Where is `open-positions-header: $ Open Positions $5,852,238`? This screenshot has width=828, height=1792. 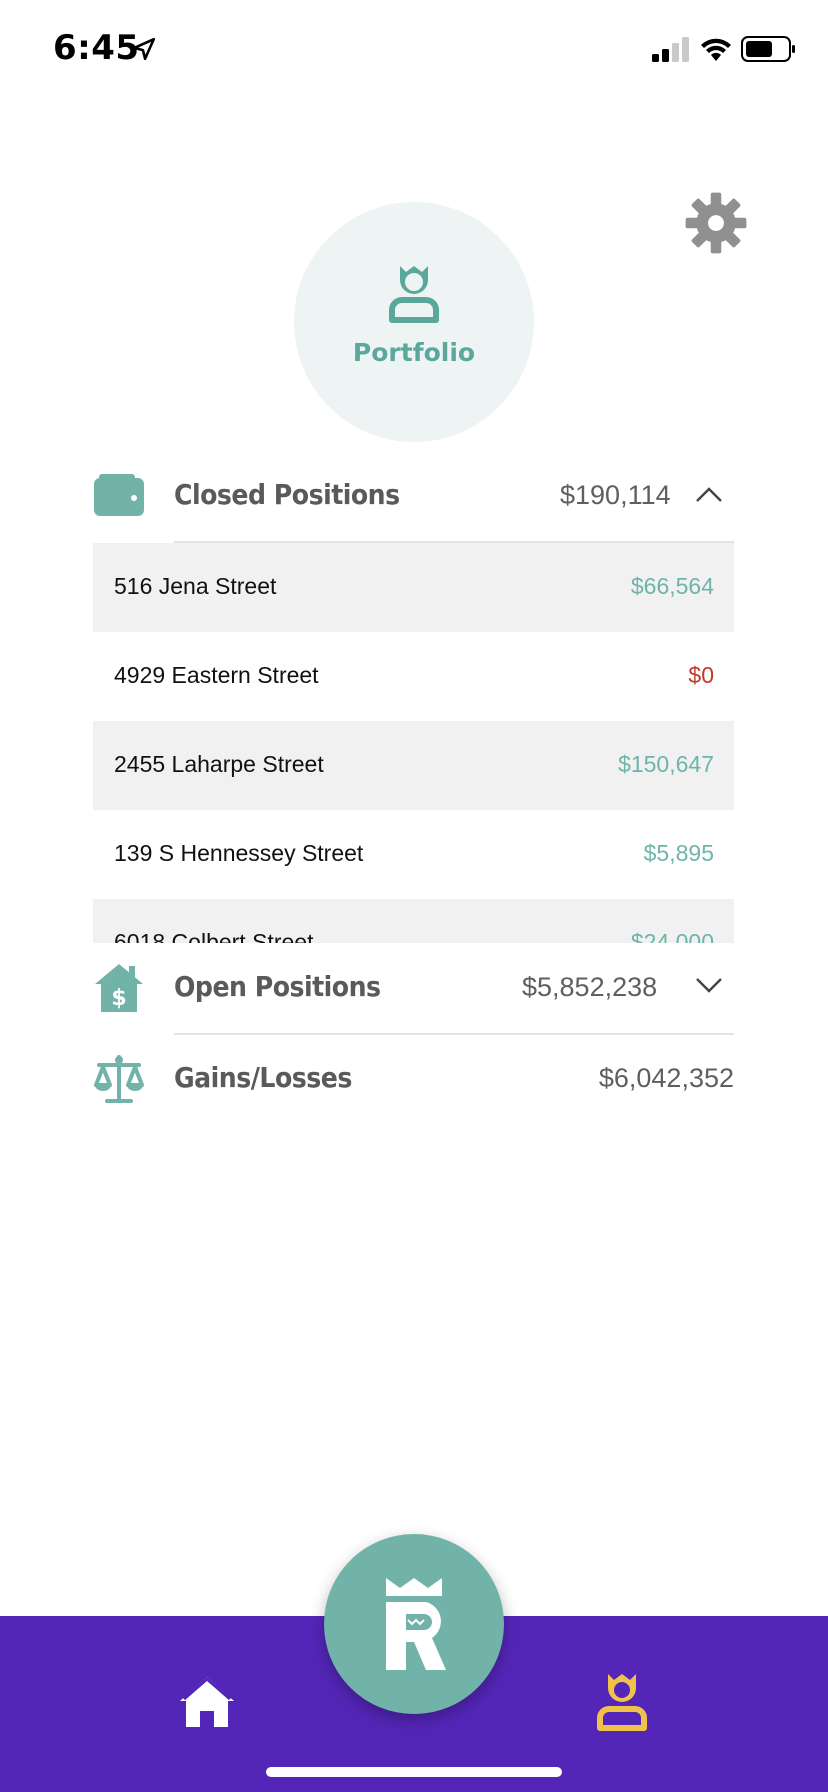
open-positions-header: $ Open Positions $5,852,238 is located at coordinates (413, 988).